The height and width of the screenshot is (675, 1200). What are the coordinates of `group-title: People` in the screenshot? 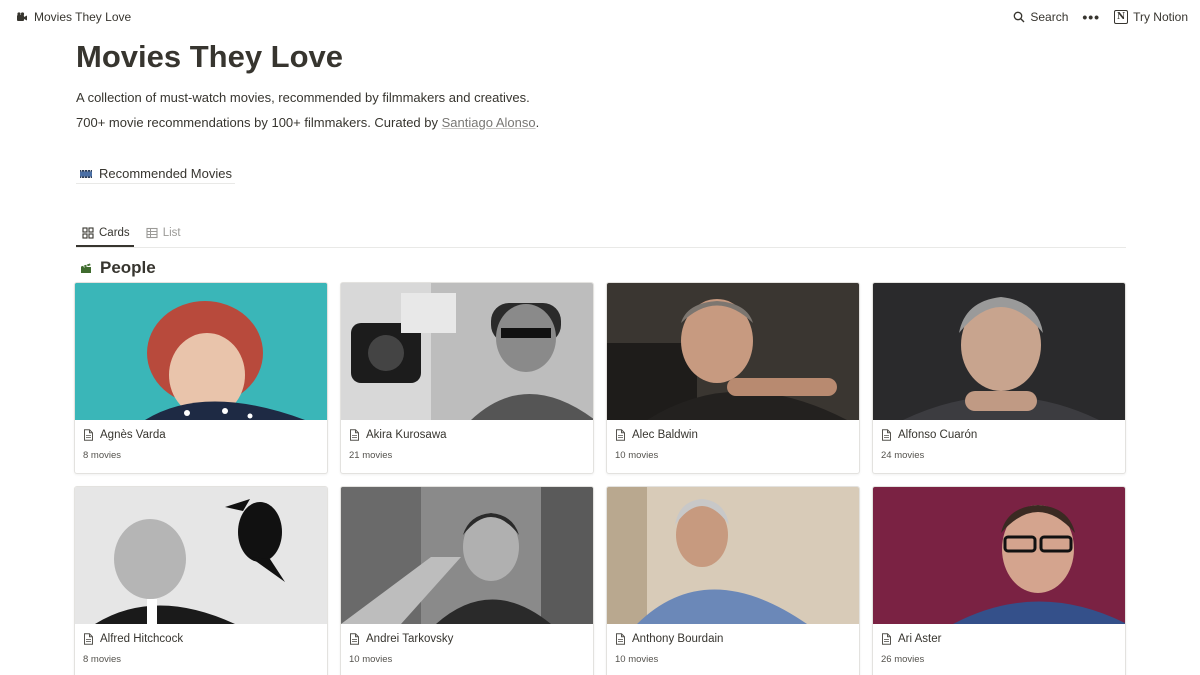 It's located at (128, 267).